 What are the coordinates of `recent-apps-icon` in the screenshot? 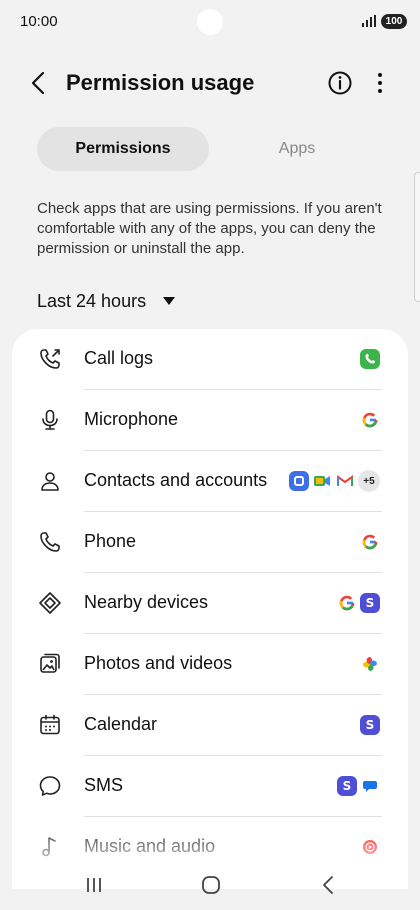 It's located at (94, 885).